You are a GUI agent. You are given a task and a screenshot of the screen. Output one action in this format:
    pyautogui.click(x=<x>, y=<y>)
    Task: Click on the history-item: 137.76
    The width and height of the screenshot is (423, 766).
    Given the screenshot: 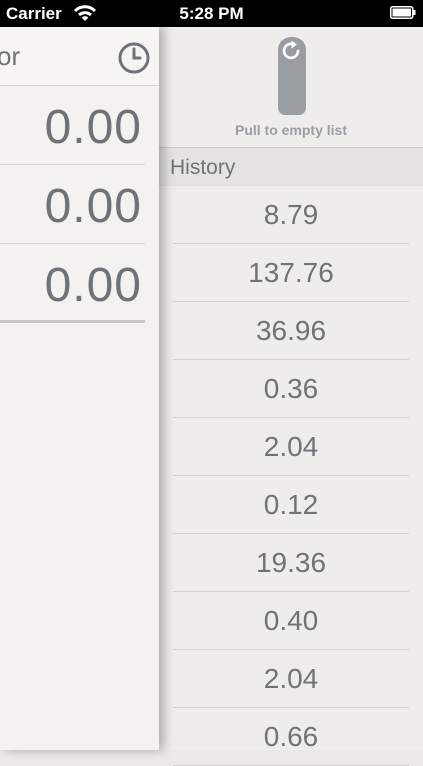 What is the action you would take?
    pyautogui.click(x=291, y=273)
    